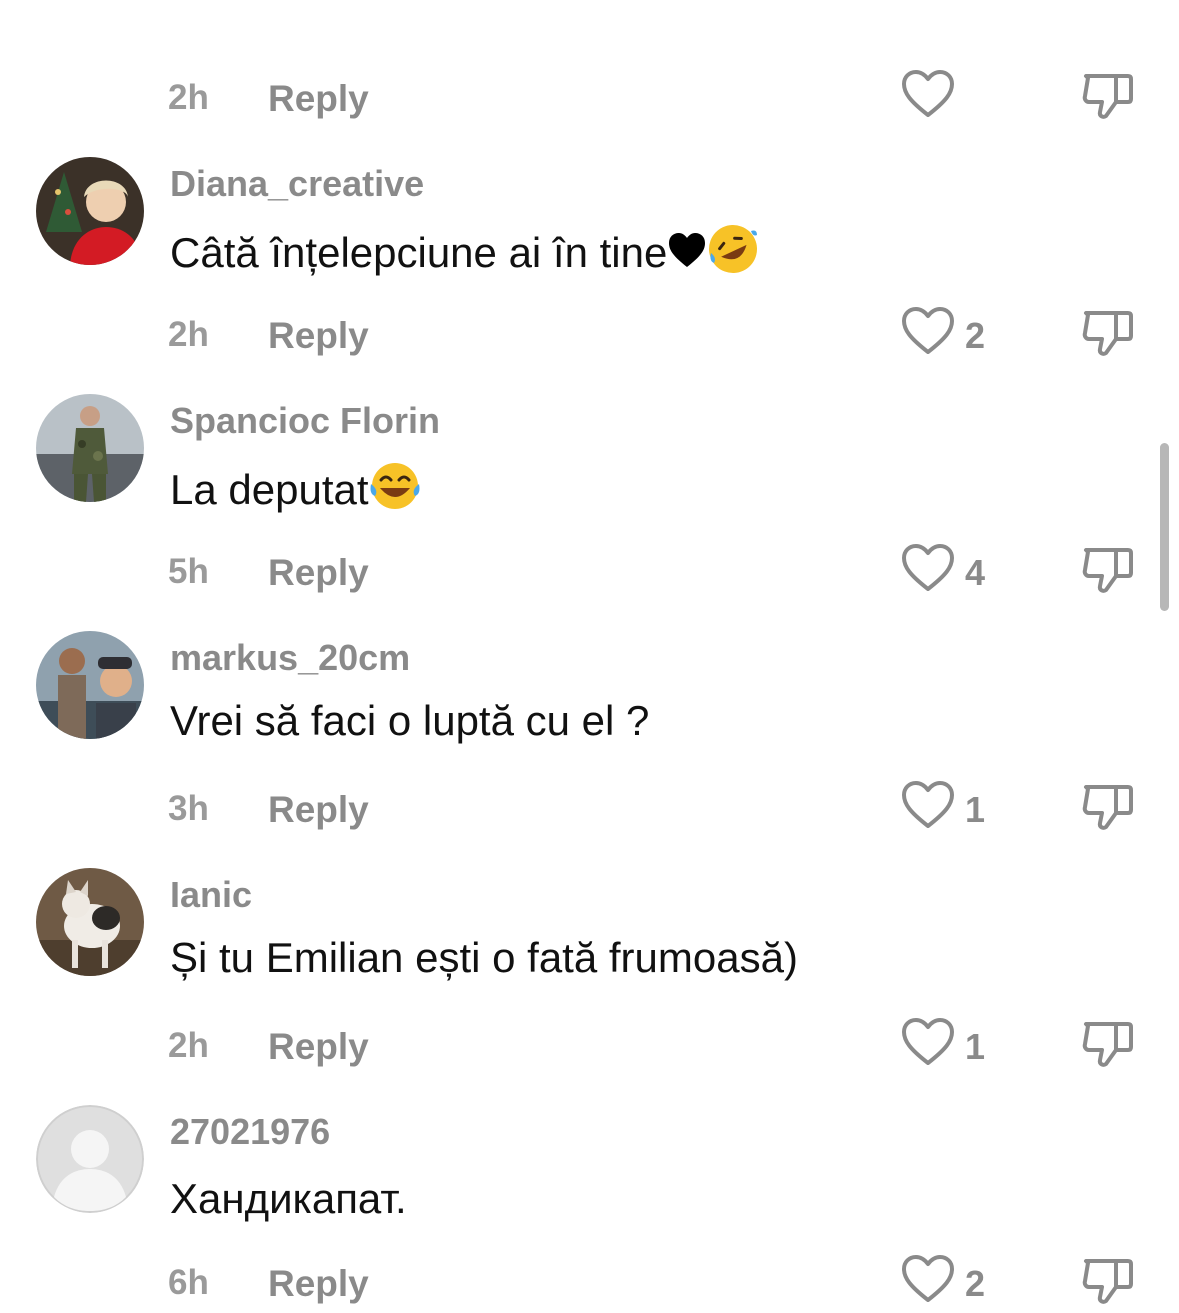 This screenshot has height=1313, width=1179. I want to click on tears-of-joy-emoji, so click(395, 486).